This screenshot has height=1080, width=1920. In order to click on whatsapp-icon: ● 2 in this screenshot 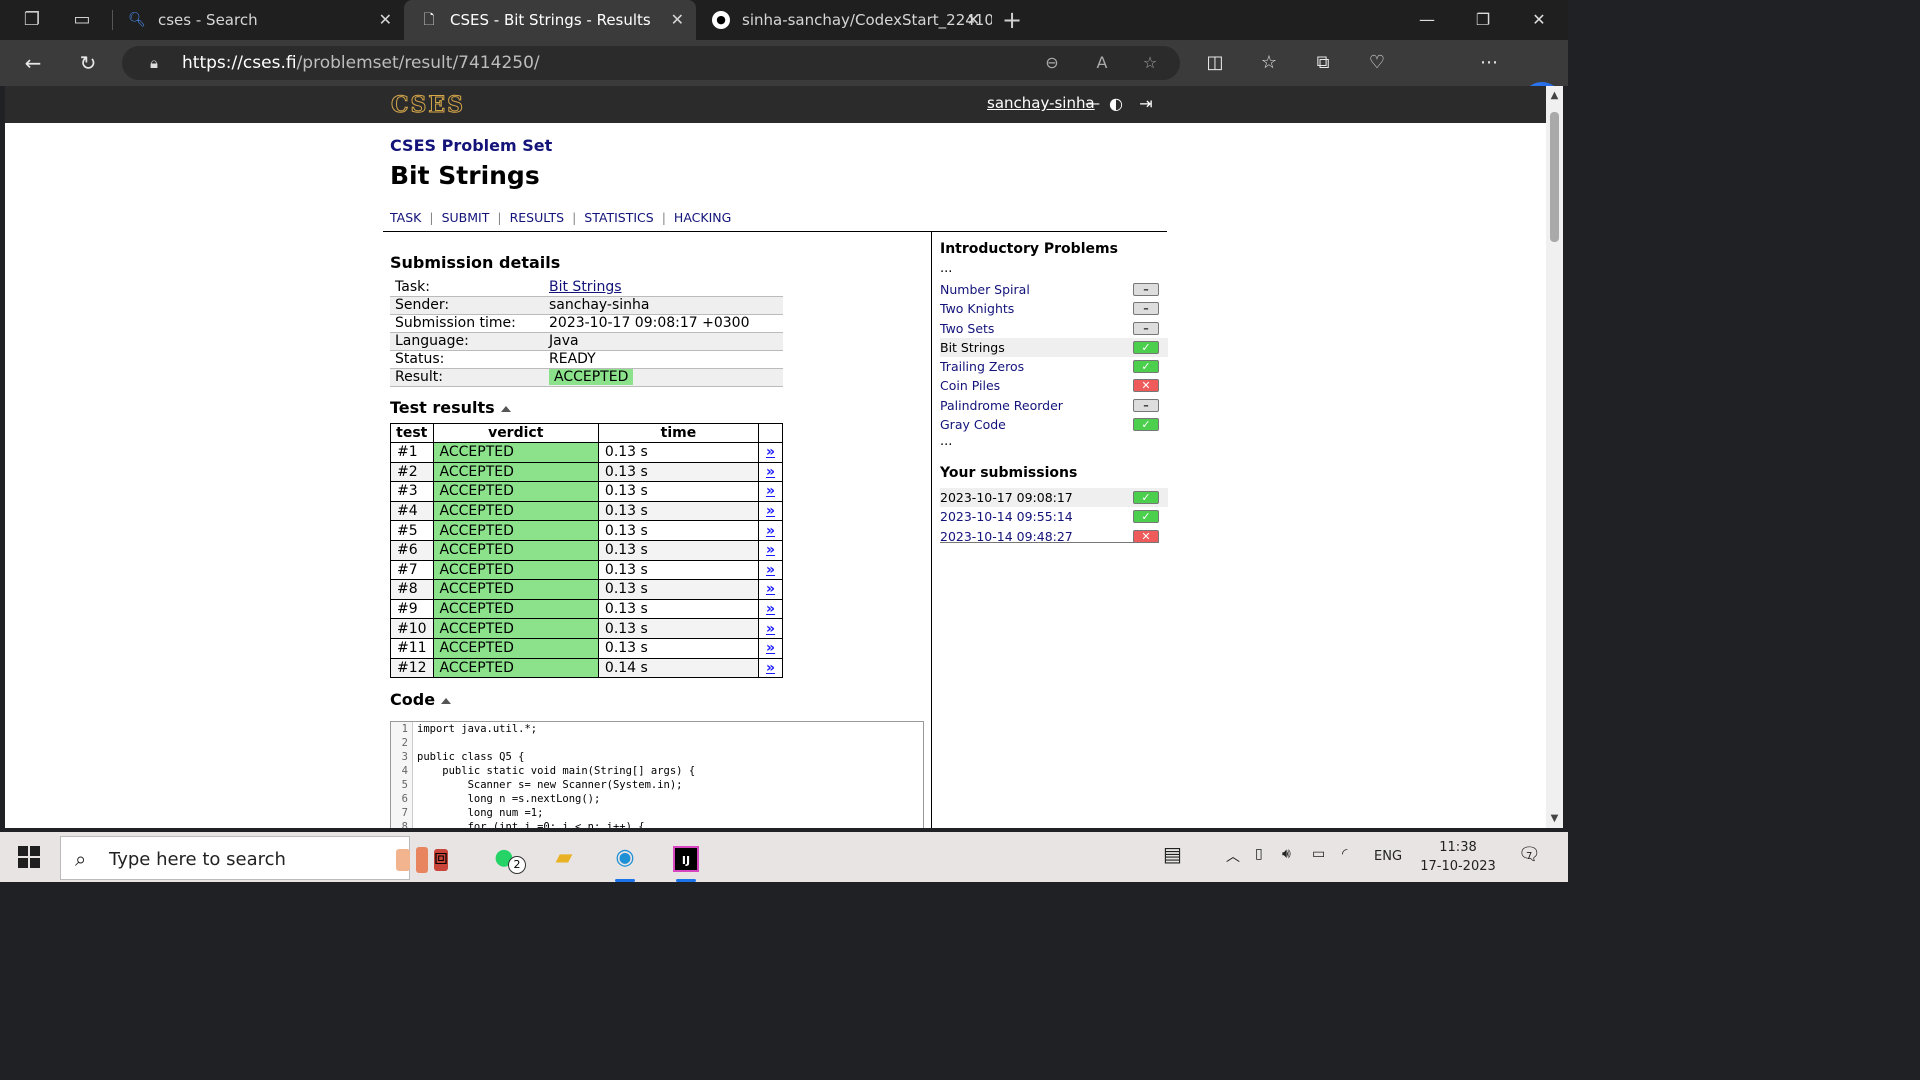, I will do `click(506, 858)`.